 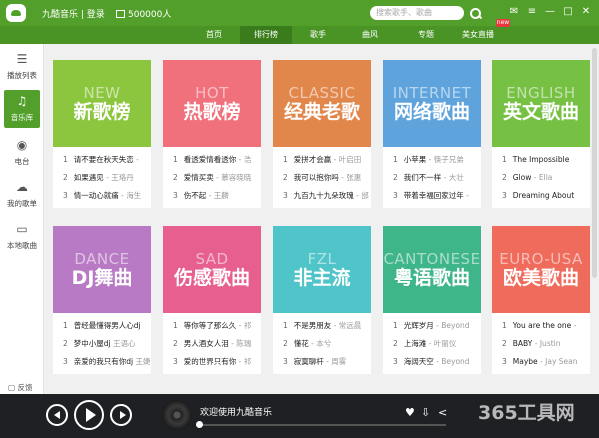 I want to click on song-artist: - 本兮, so click(x=320, y=343).